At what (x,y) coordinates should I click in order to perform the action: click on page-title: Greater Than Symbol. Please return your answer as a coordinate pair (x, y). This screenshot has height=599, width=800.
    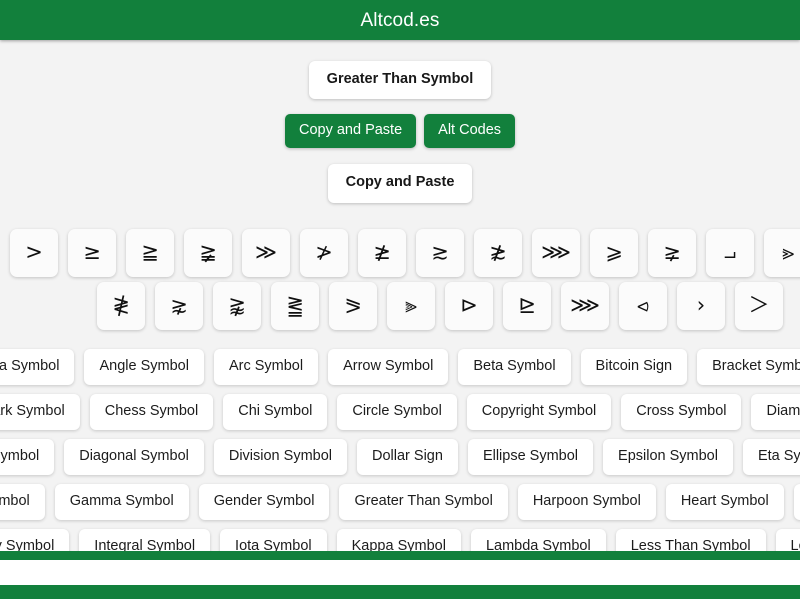
    Looking at the image, I should click on (400, 80).